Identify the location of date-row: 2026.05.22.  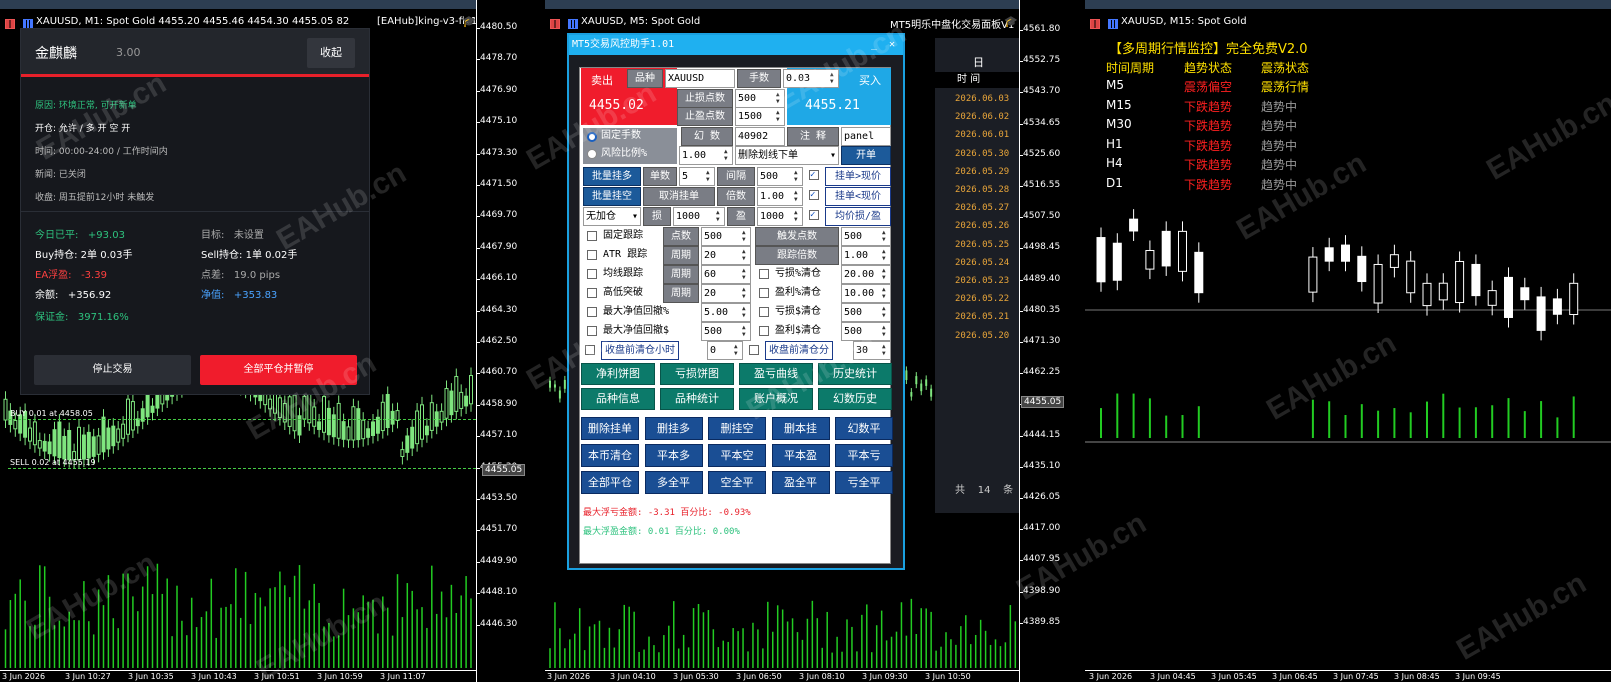
(982, 299).